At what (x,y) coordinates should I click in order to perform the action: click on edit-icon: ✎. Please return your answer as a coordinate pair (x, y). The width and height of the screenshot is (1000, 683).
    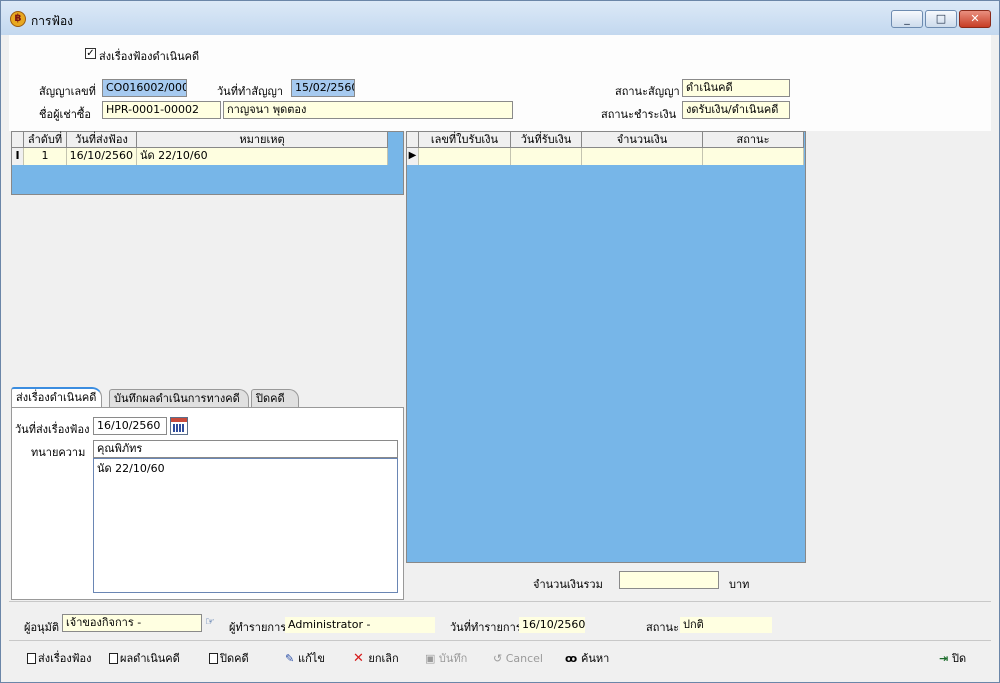
    Looking at the image, I should click on (292, 658).